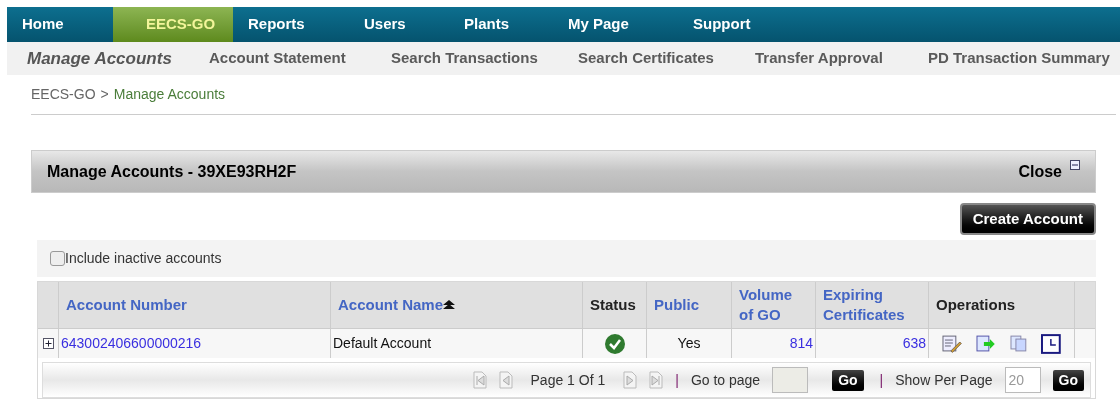 The height and width of the screenshot is (400, 1120). What do you see at coordinates (568, 380) in the screenshot?
I see `page-label: Page 1 Of 1` at bounding box center [568, 380].